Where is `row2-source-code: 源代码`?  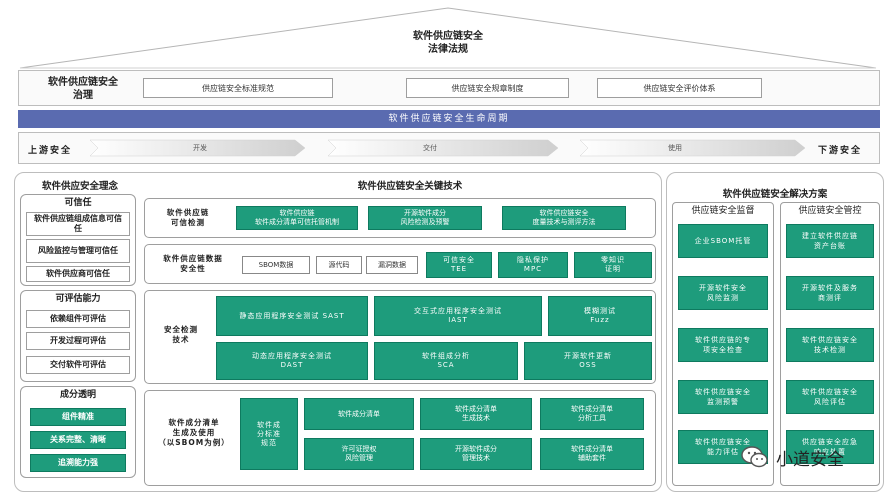
row2-source-code: 源代码 is located at coordinates (339, 265).